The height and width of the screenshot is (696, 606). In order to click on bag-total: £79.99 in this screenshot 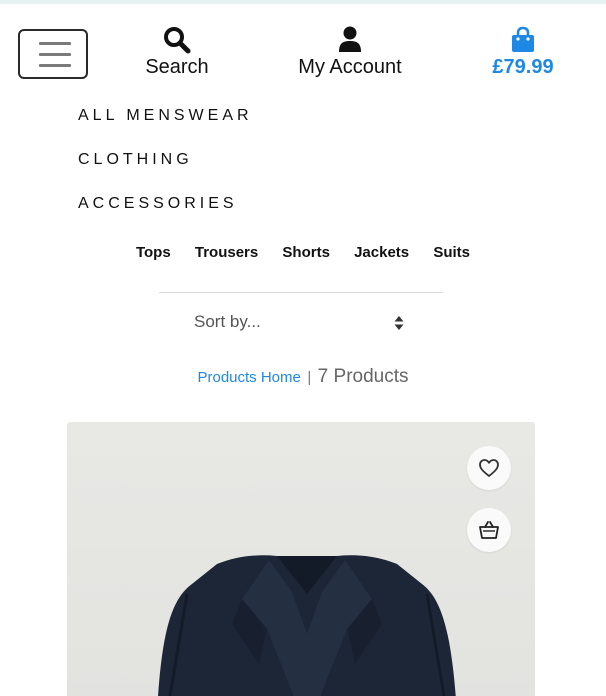, I will do `click(523, 67)`.